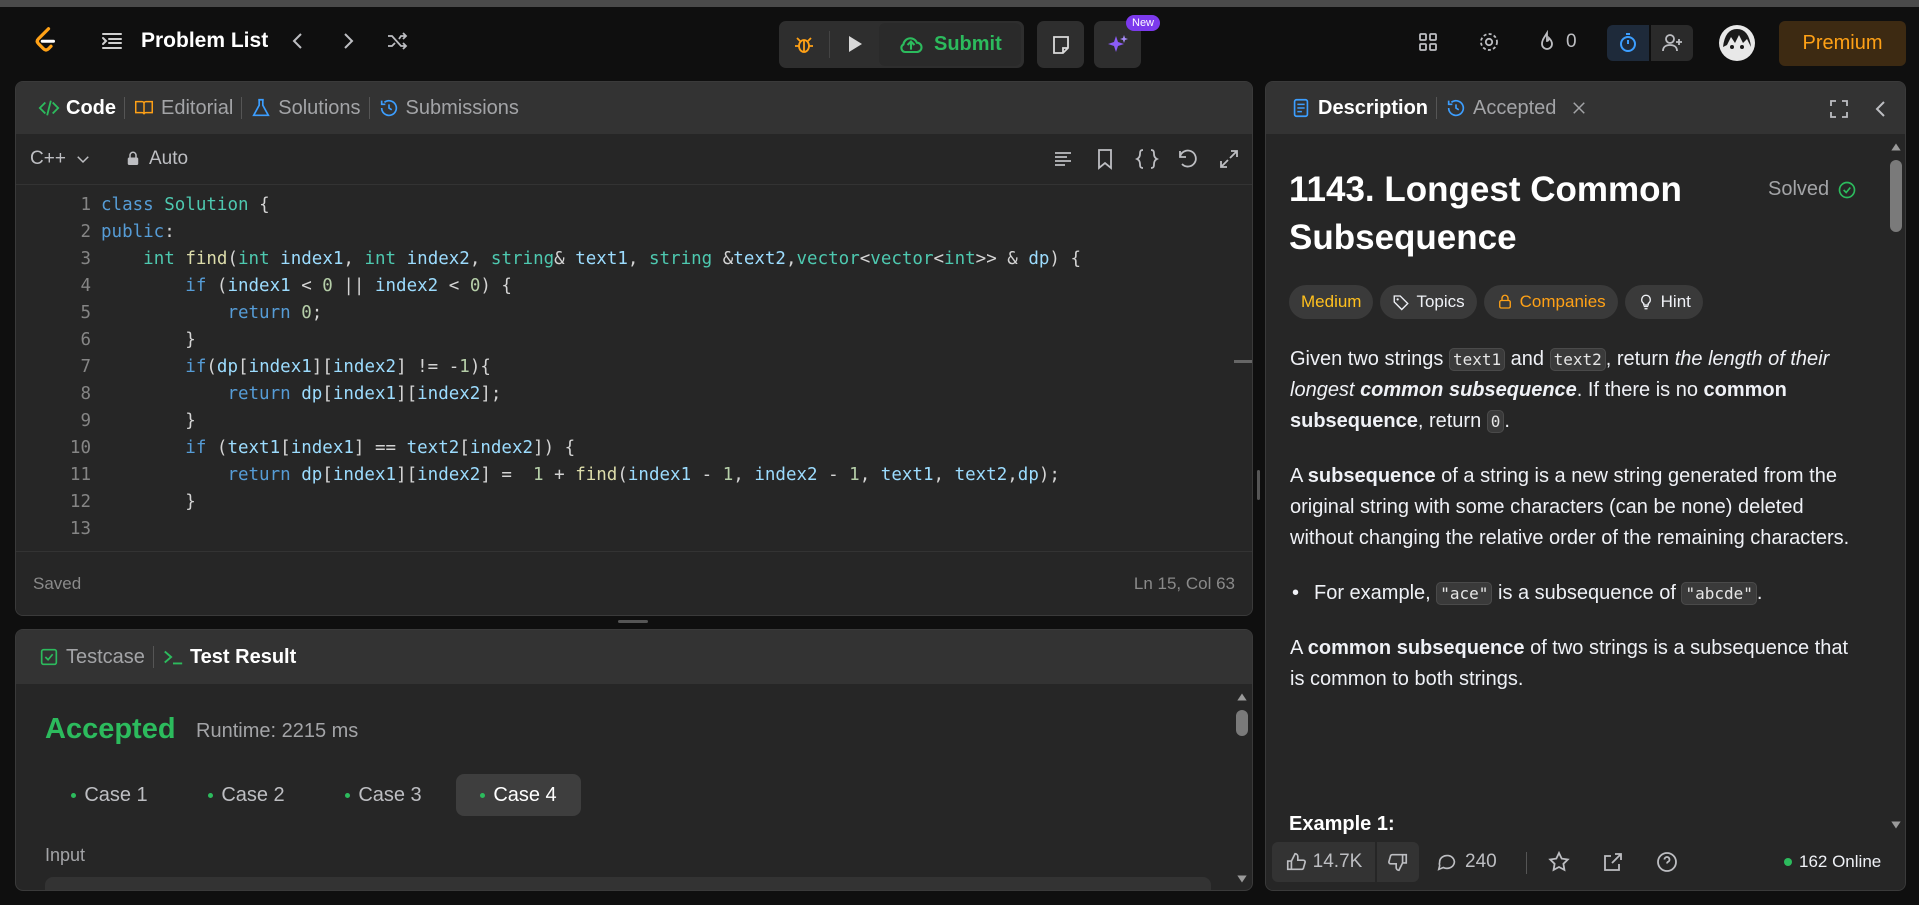 This screenshot has width=1919, height=905. I want to click on tab-editorial: Editorial, so click(183, 108).